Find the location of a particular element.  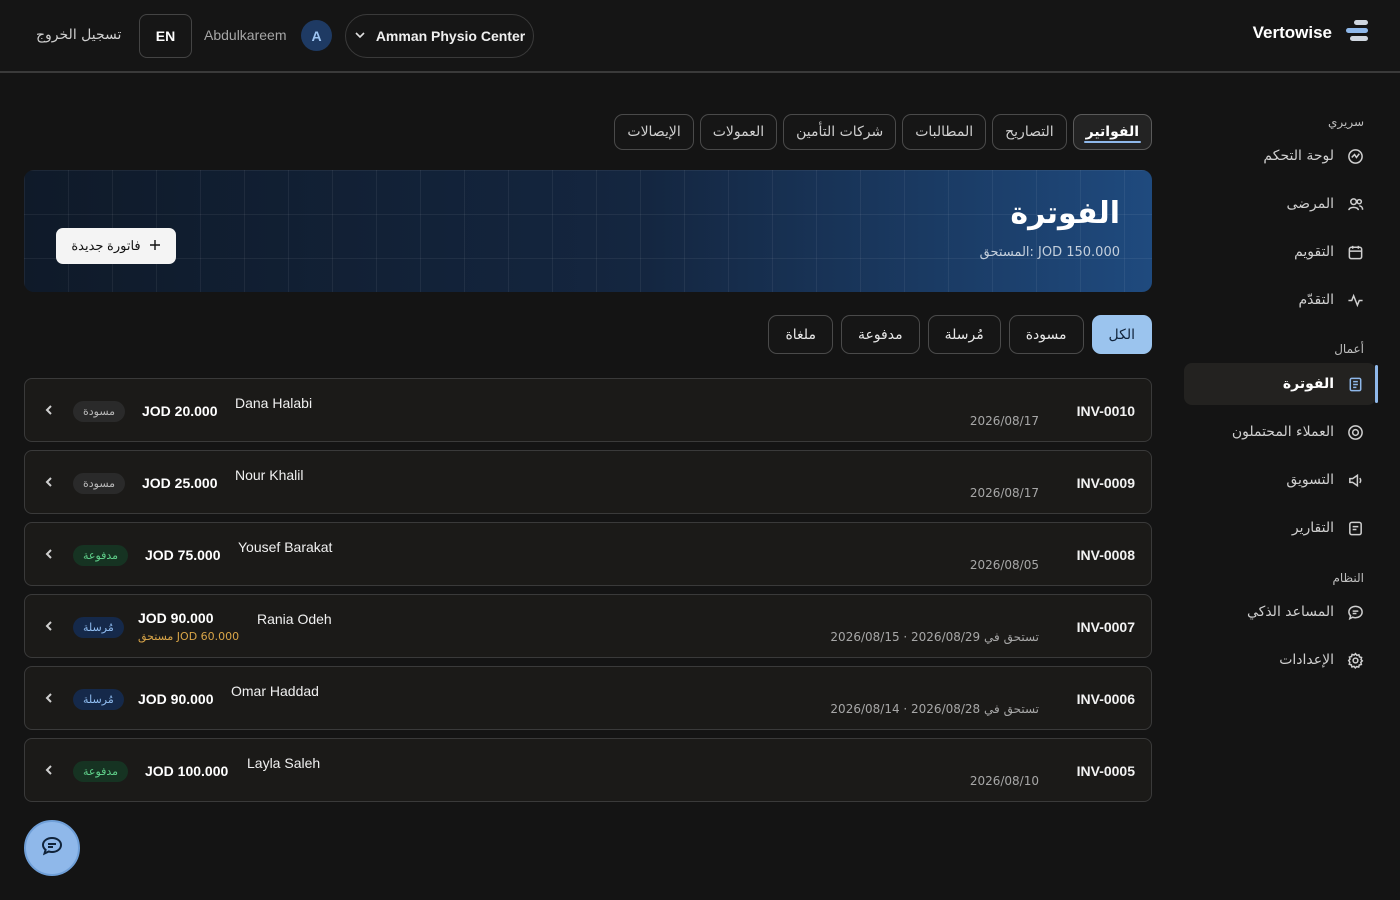

patient-name: Rania Odeh is located at coordinates (294, 619).